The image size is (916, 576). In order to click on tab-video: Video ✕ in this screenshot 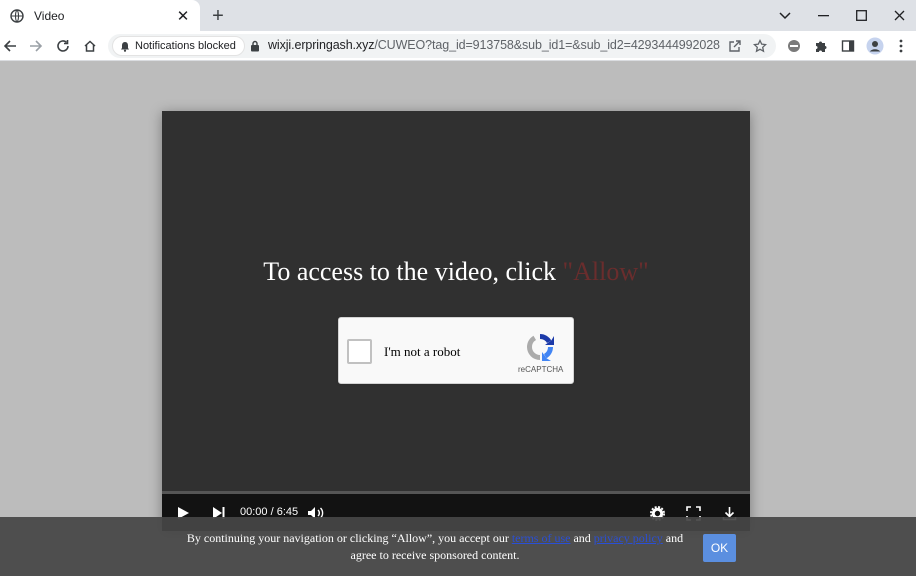, I will do `click(100, 15)`.